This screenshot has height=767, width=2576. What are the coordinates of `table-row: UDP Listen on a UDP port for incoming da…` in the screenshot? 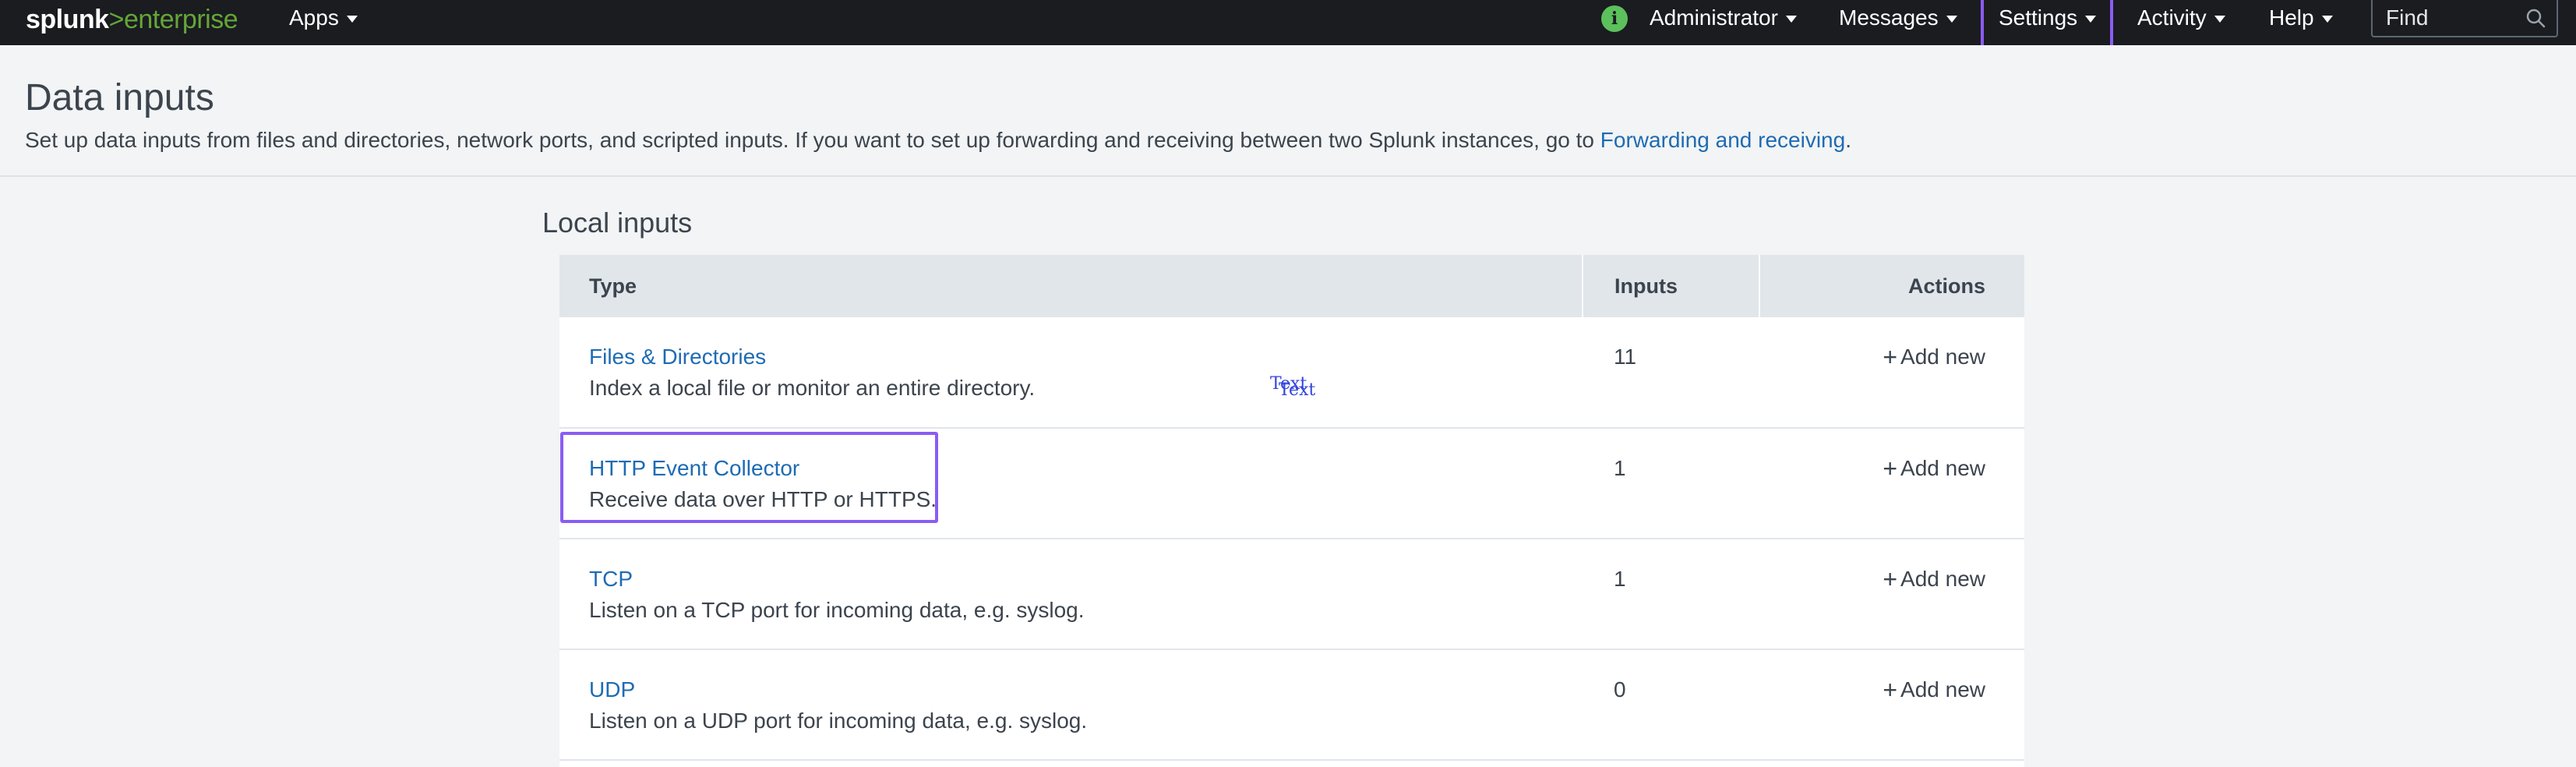 It's located at (1291, 705).